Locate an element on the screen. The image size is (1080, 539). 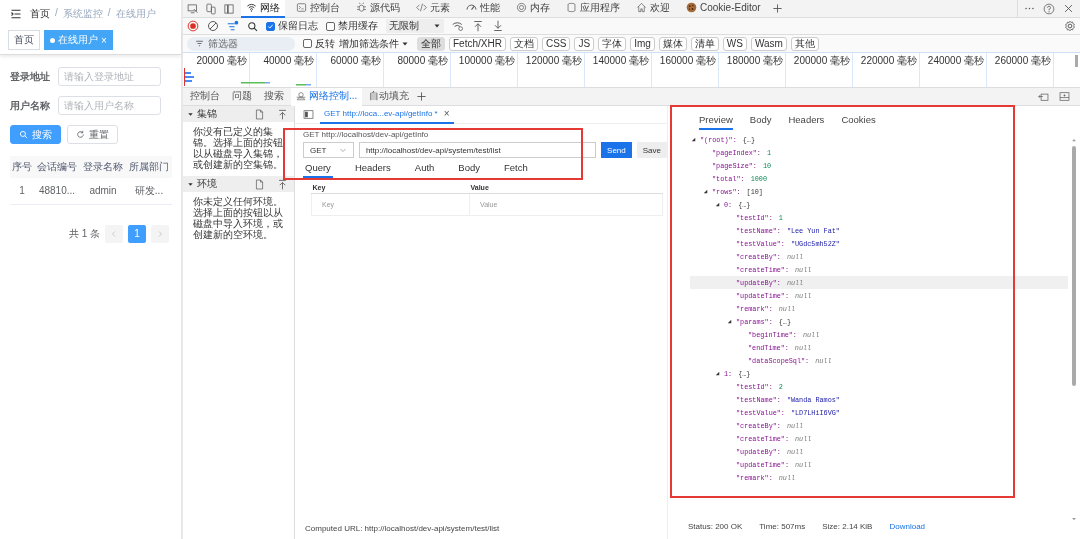
drawer-tab: 问题 is located at coordinates (242, 96).